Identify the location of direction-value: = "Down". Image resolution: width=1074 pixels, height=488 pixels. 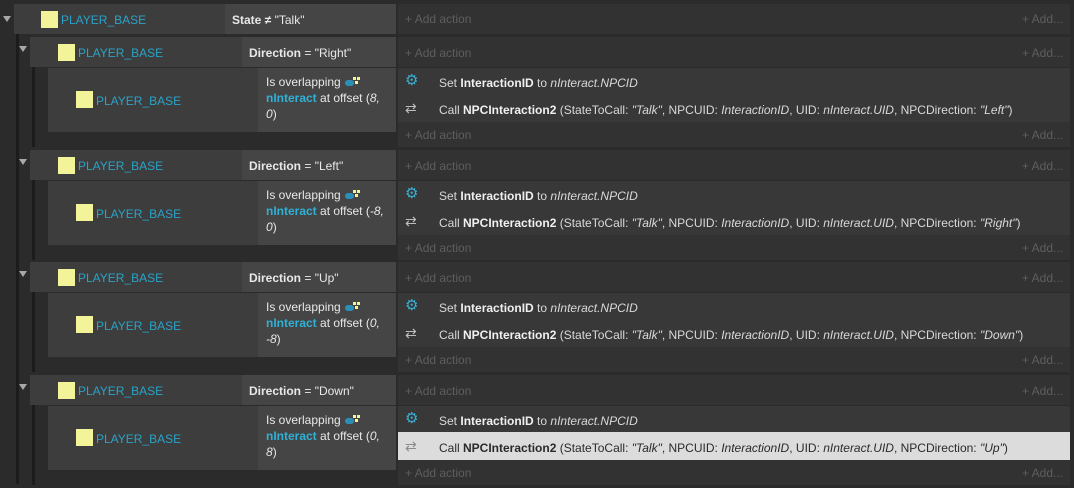
(329, 391).